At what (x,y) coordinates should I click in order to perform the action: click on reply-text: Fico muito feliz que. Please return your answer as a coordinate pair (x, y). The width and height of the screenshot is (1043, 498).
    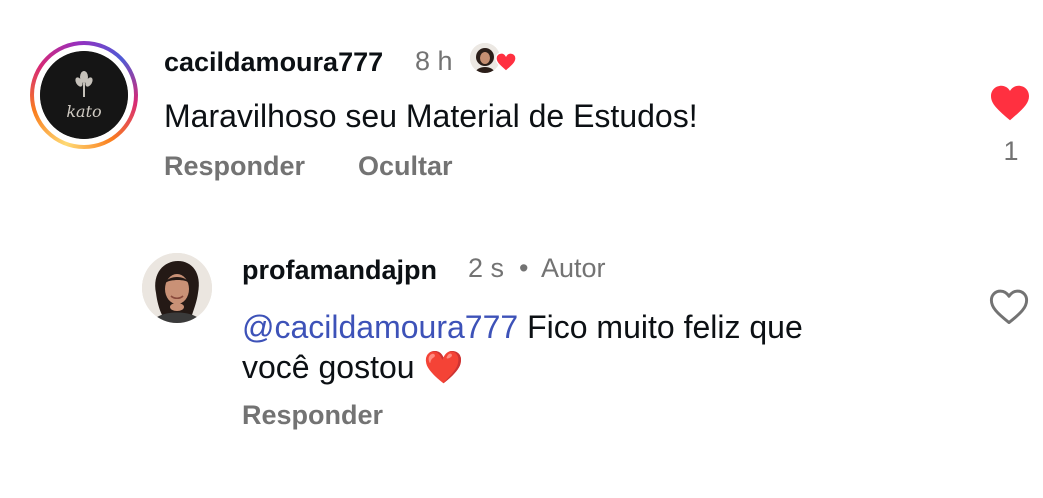
    Looking at the image, I should click on (660, 327).